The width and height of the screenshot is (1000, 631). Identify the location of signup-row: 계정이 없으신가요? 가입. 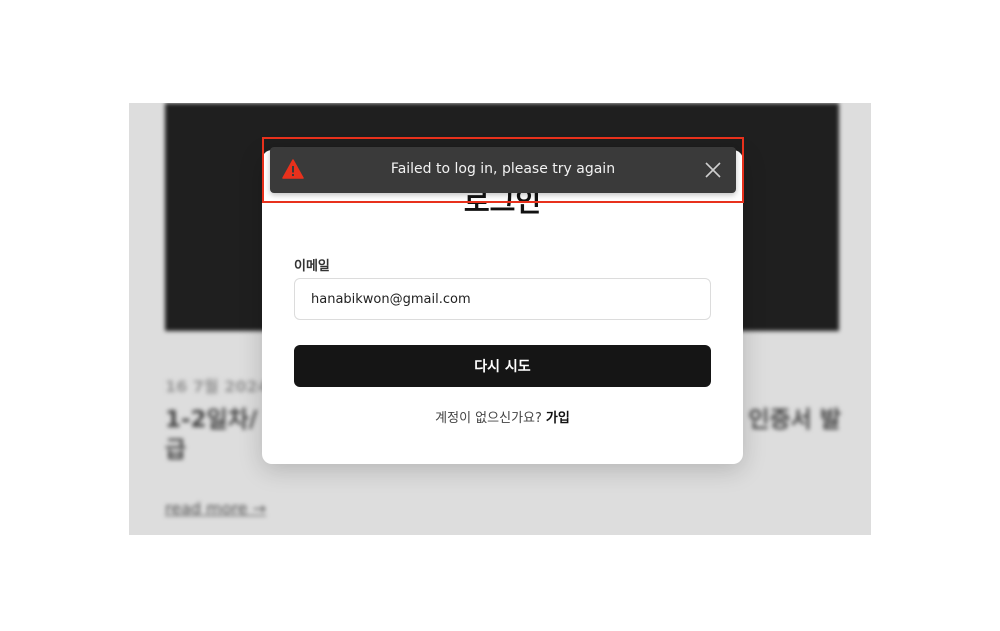
(502, 416).